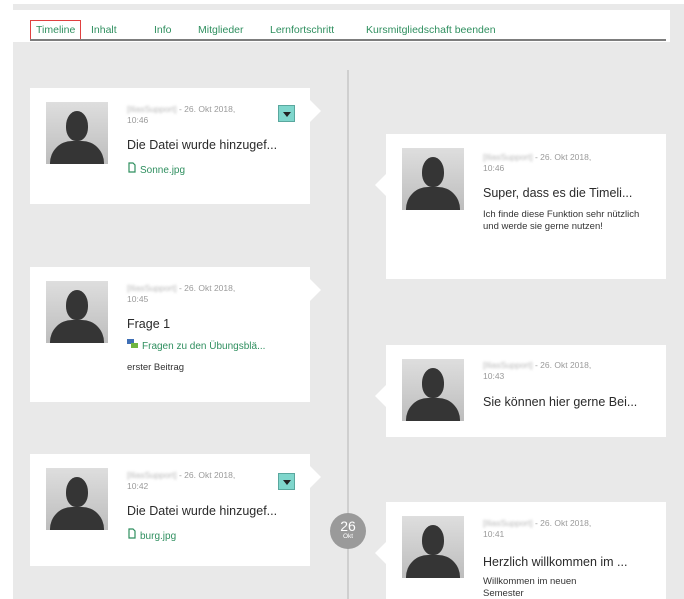 This screenshot has width=684, height=599. What do you see at coordinates (138, 299) in the screenshot?
I see `post-time: 10:45` at bounding box center [138, 299].